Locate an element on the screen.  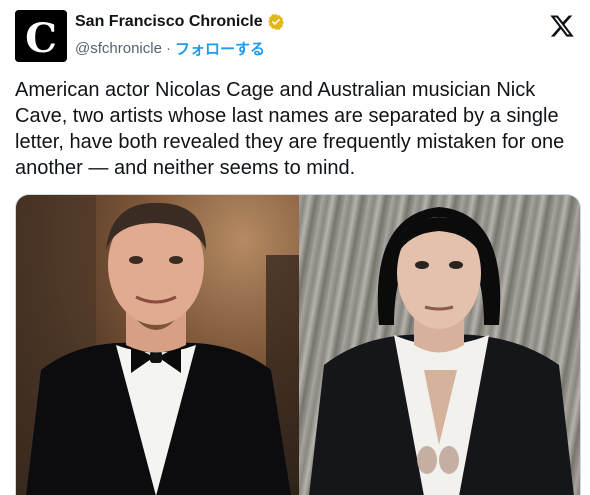
follow-button: フォローする is located at coordinates (220, 48).